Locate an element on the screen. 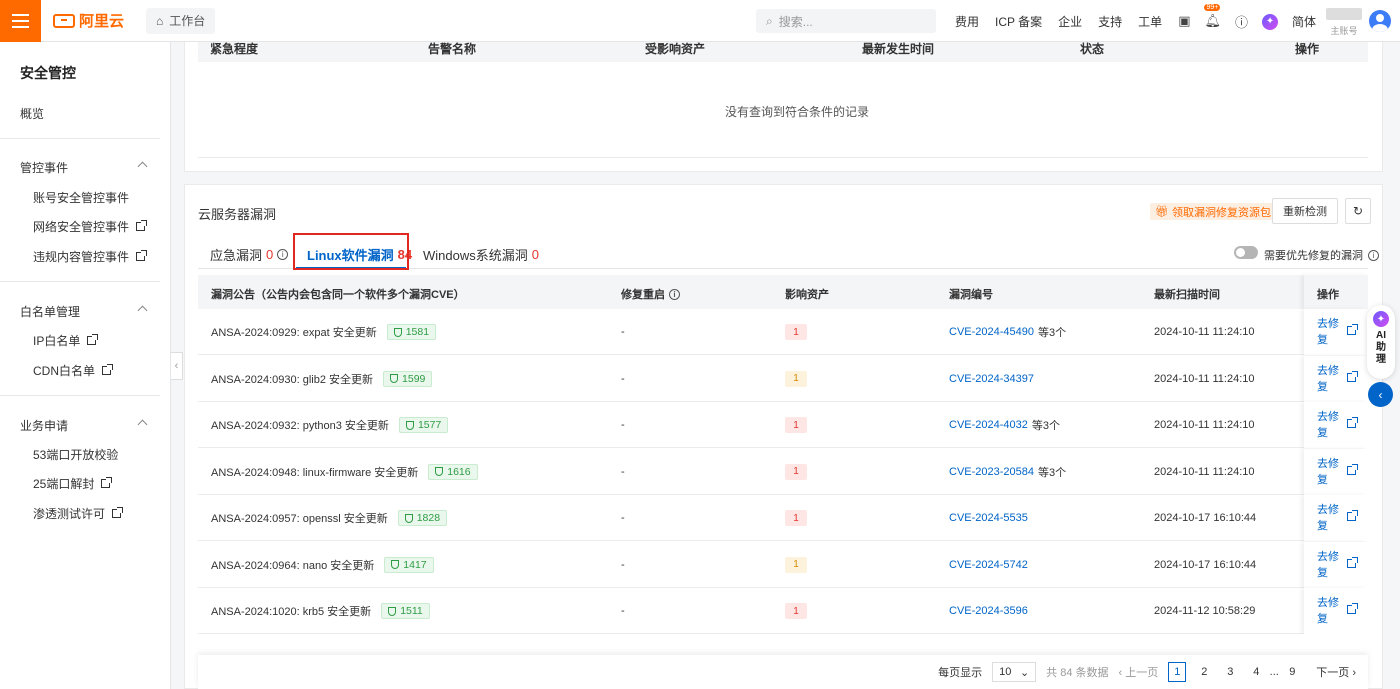 This screenshot has height=689, width=1400. col-alert-name: 告警名称 is located at coordinates (452, 49).